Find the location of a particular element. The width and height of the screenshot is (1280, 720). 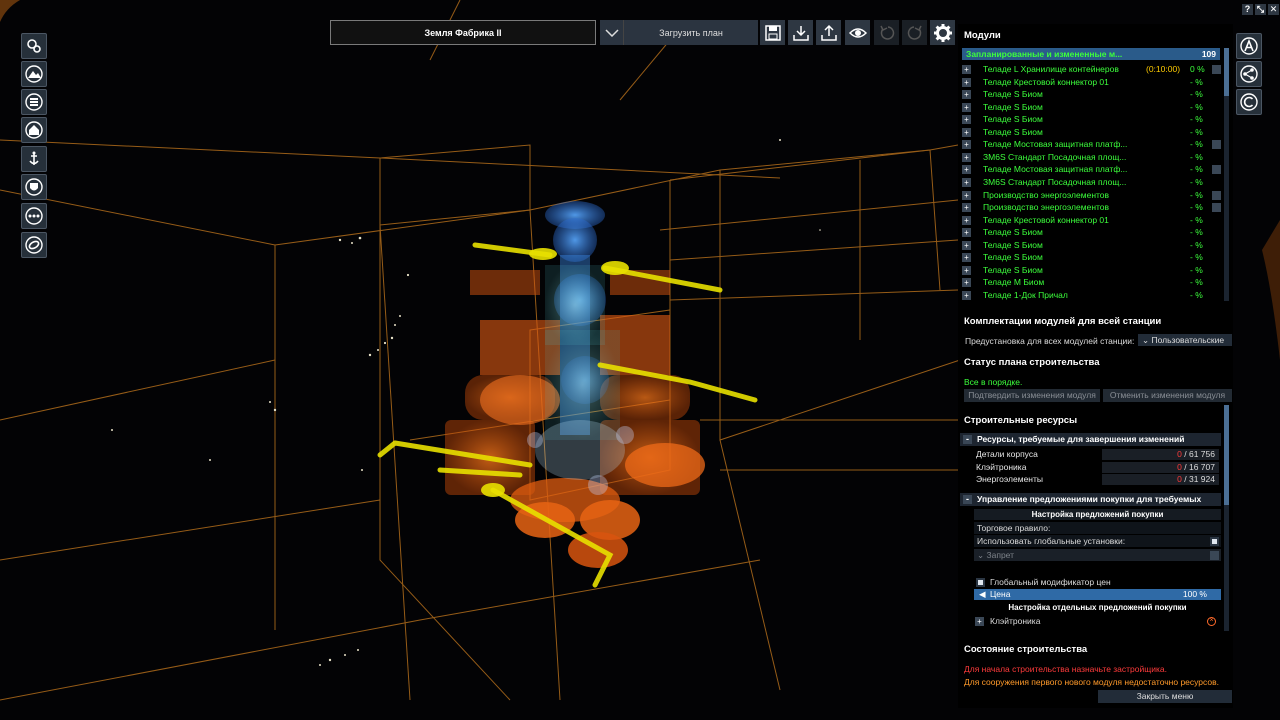

visibility-button is located at coordinates (857, 32).